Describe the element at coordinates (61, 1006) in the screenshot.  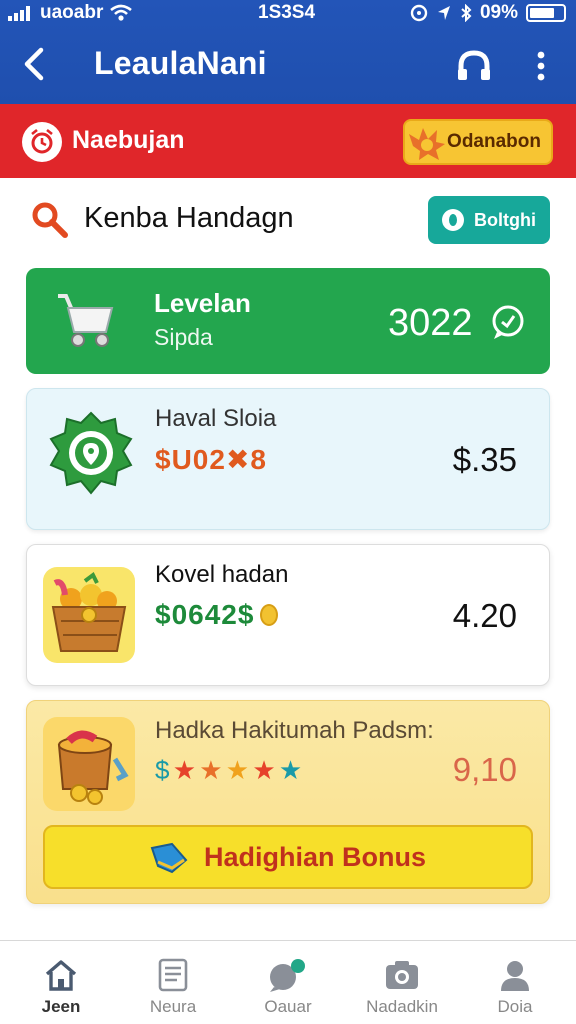
I see `nav-label: Jeen` at that location.